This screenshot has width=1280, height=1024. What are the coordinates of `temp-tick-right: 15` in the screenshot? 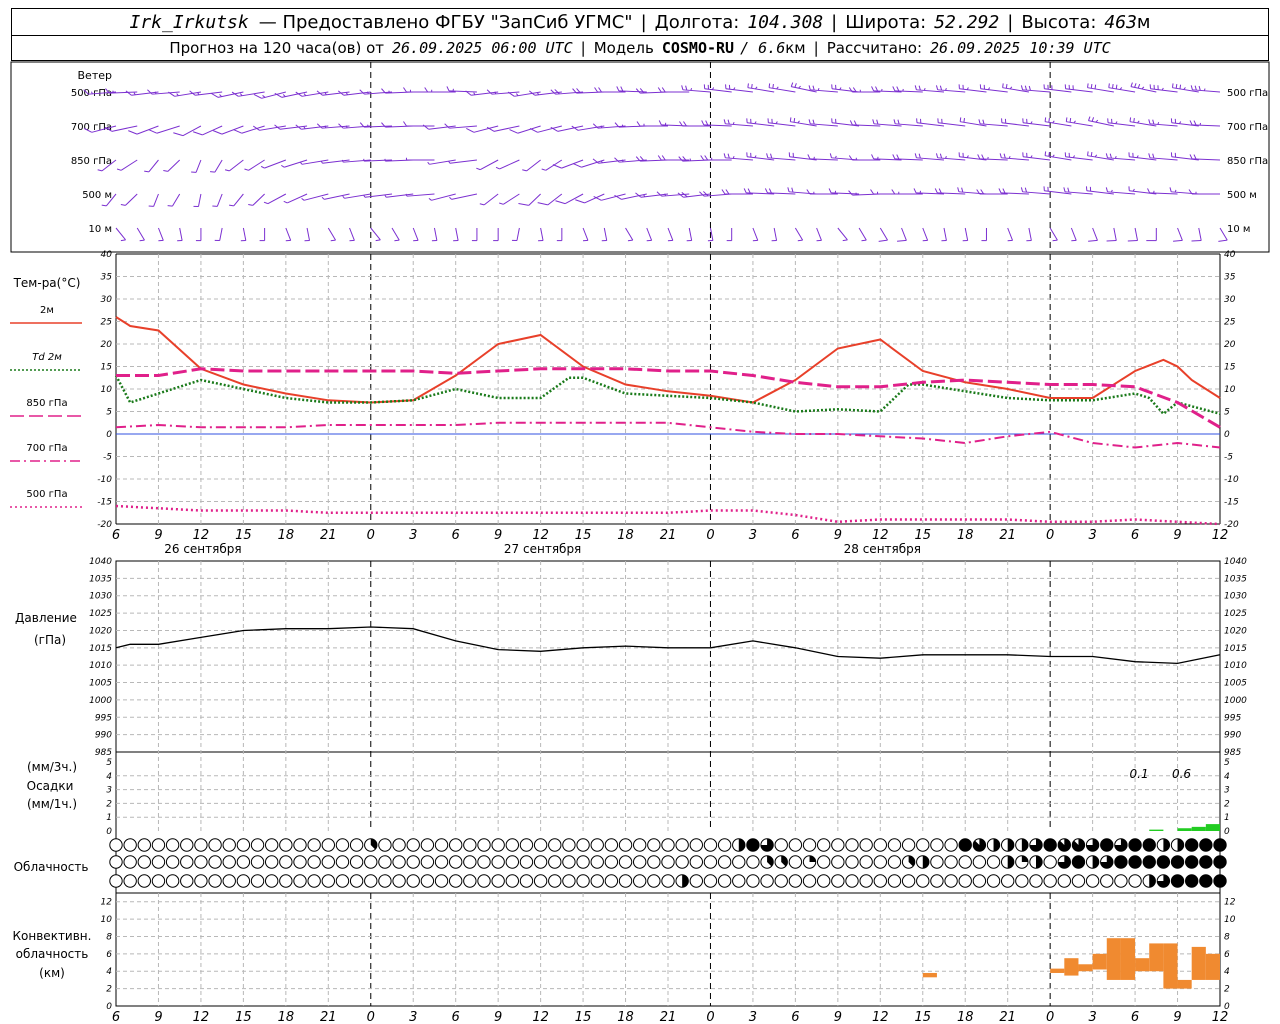 It's located at (1230, 368).